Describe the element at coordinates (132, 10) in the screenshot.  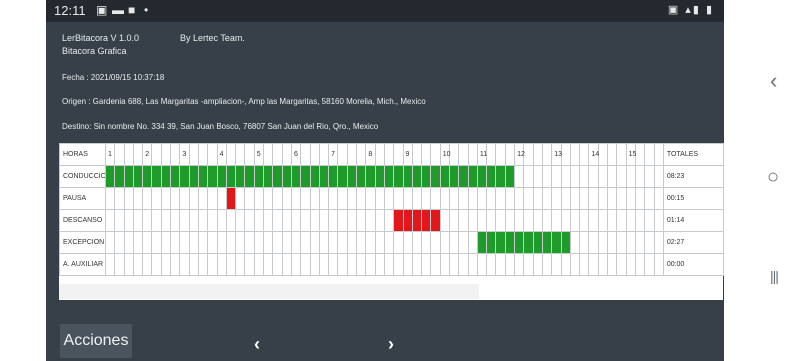
I see `mail-icon: ■` at that location.